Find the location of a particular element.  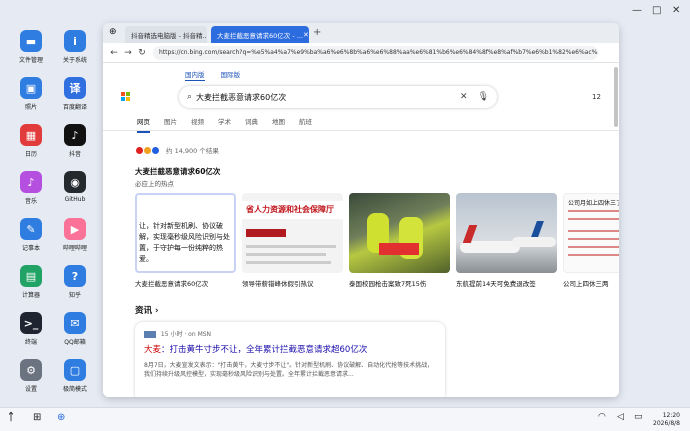

topic-card: 东航提前14天可免费退改签 is located at coordinates (506, 240).